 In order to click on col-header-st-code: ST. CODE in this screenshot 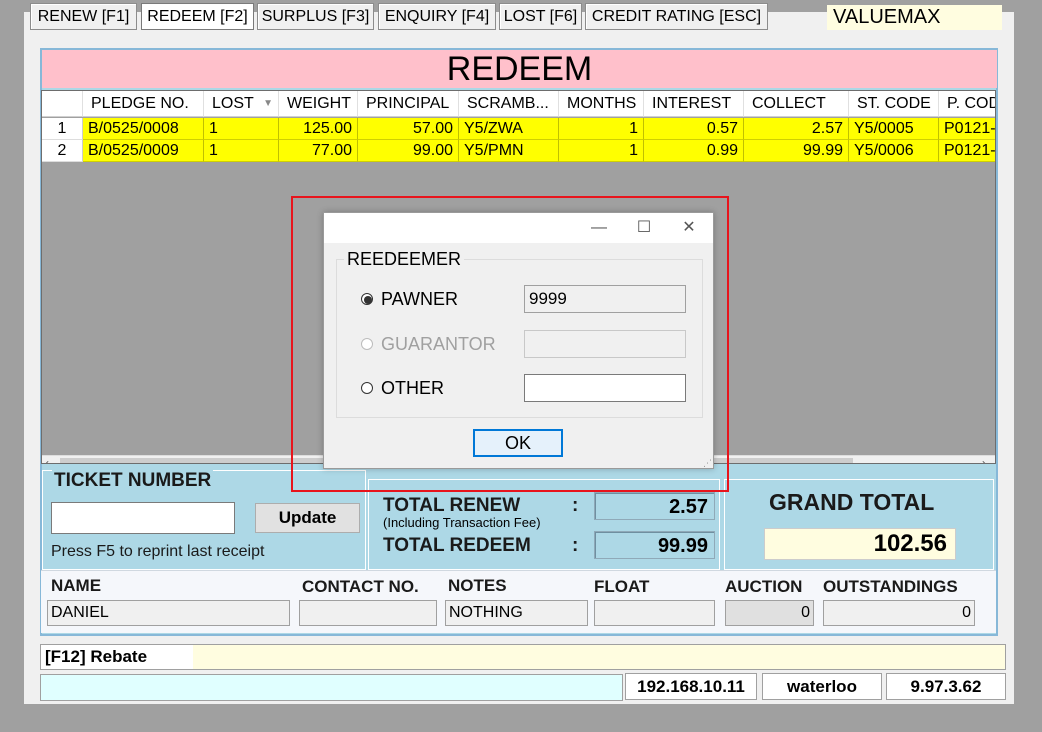, I will do `click(894, 104)`.